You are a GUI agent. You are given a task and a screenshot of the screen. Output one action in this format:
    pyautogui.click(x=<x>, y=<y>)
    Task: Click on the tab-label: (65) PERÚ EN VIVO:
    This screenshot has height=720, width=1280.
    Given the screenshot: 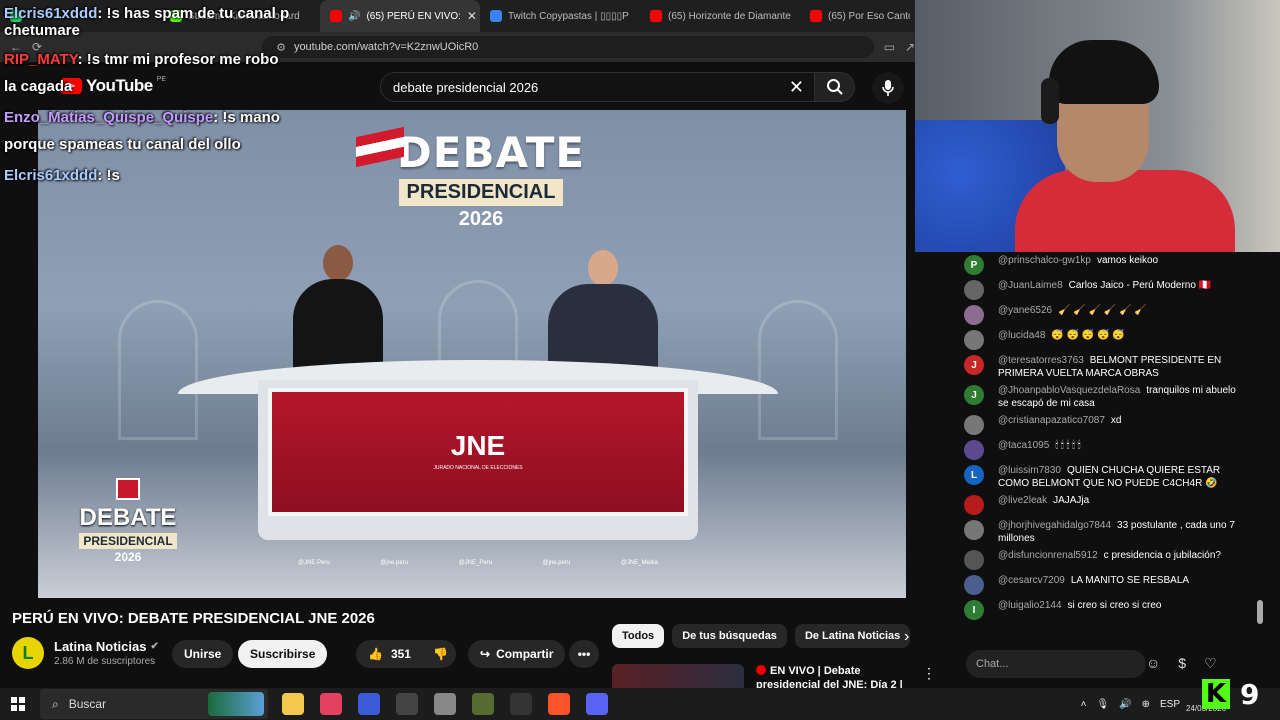 What is the action you would take?
    pyautogui.click(x=413, y=16)
    